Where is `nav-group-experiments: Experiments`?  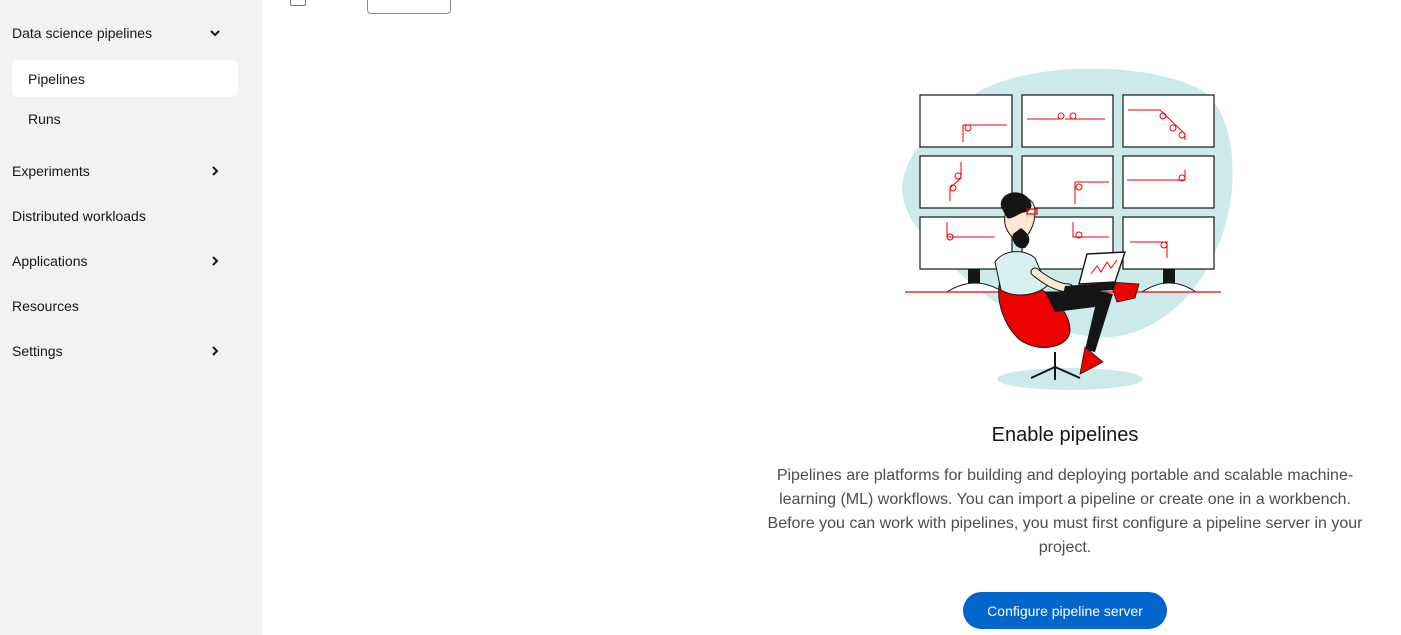
nav-group-experiments: Experiments is located at coordinates (125, 171).